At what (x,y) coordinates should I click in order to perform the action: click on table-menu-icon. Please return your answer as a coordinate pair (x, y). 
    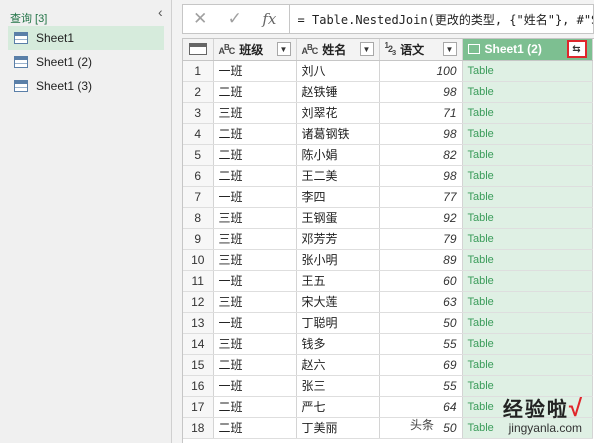
    Looking at the image, I should click on (198, 50).